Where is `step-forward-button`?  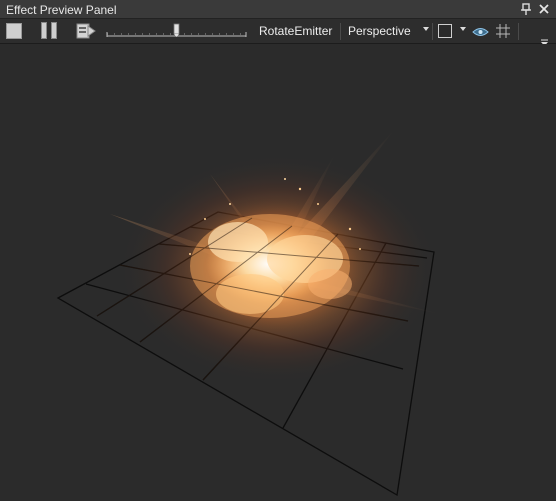 step-forward-button is located at coordinates (86, 31).